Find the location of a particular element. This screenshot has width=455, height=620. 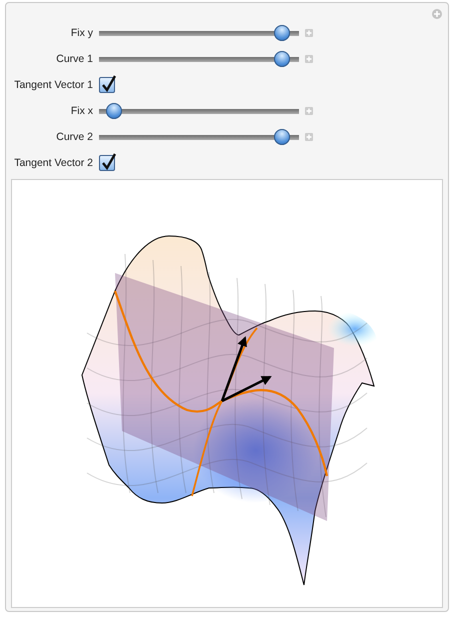

control-label: Curve 1 is located at coordinates (74, 59).